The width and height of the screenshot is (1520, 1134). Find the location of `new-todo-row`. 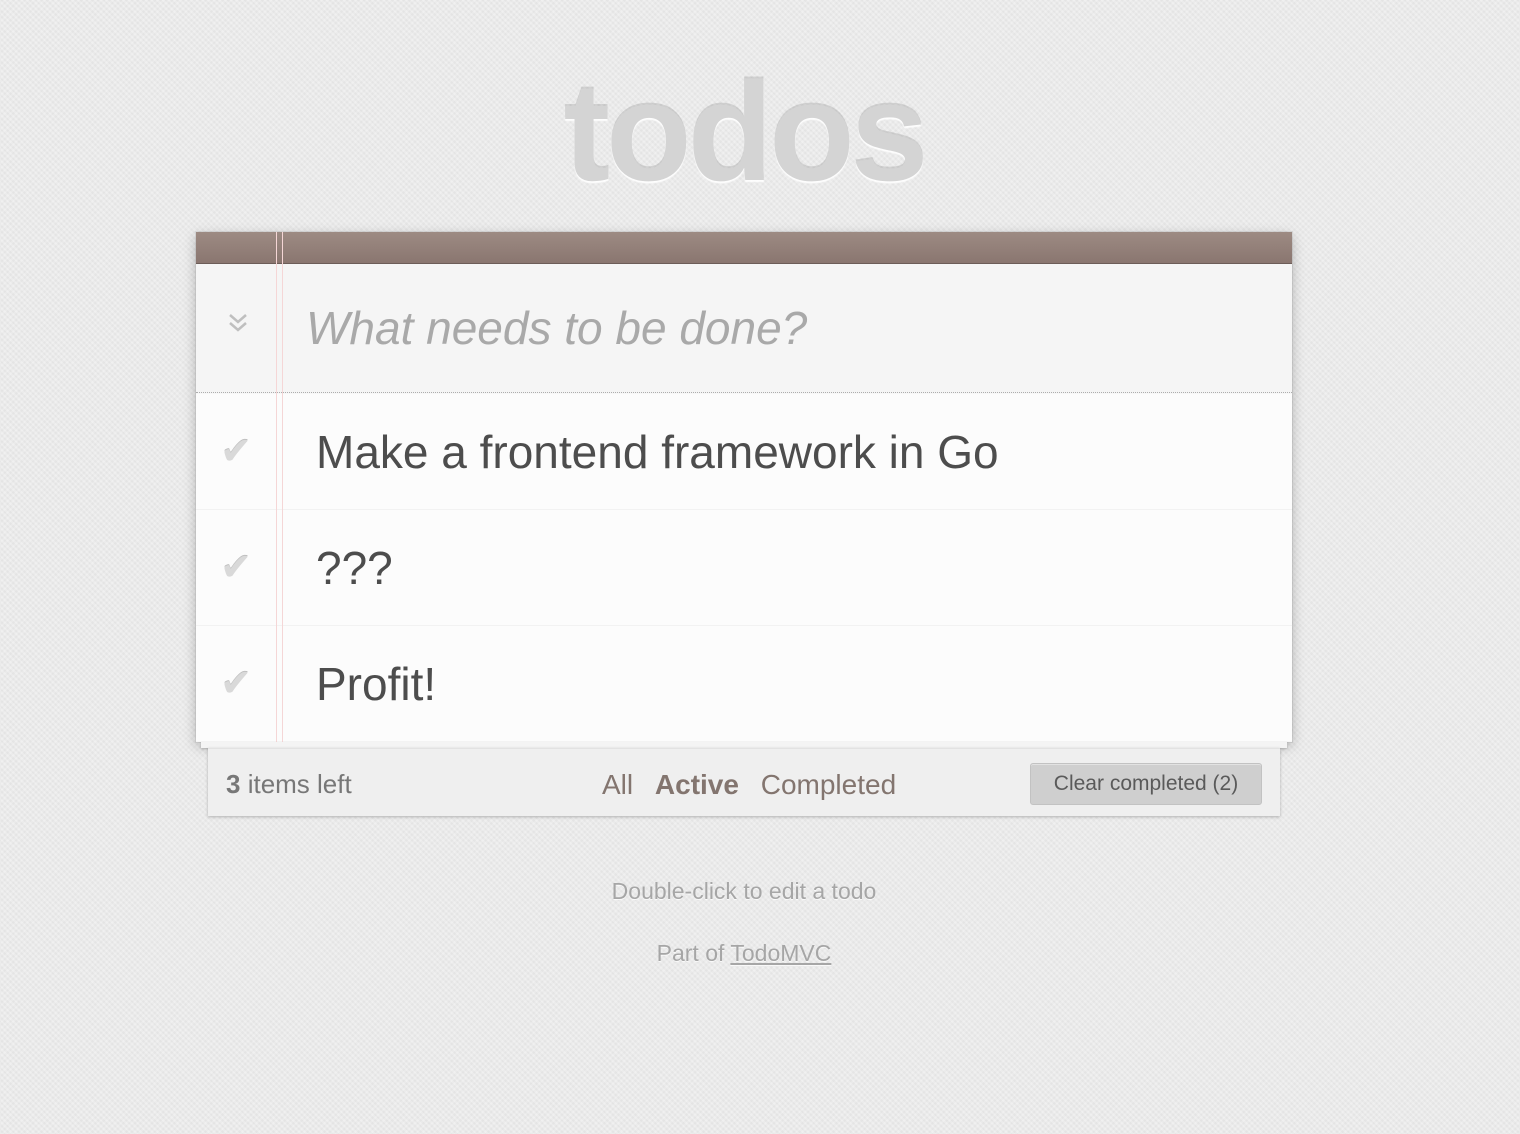

new-todo-row is located at coordinates (744, 328).